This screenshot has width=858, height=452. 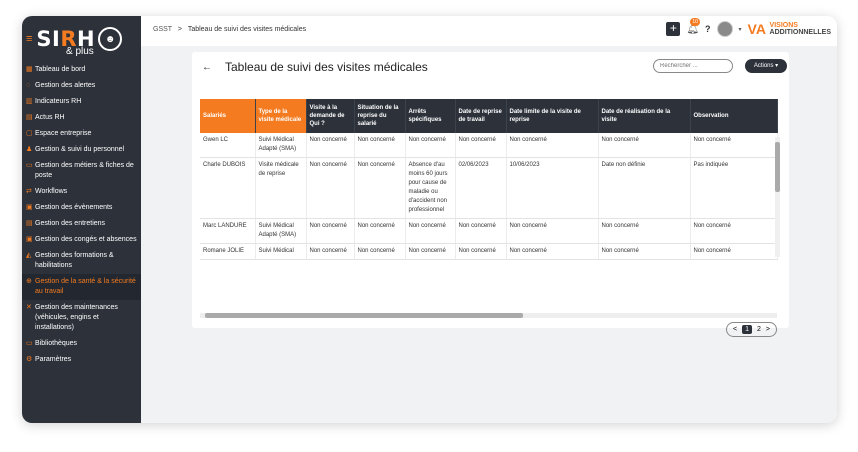 What do you see at coordinates (29, 239) in the screenshot?
I see `calendar-off-icon: ▣` at bounding box center [29, 239].